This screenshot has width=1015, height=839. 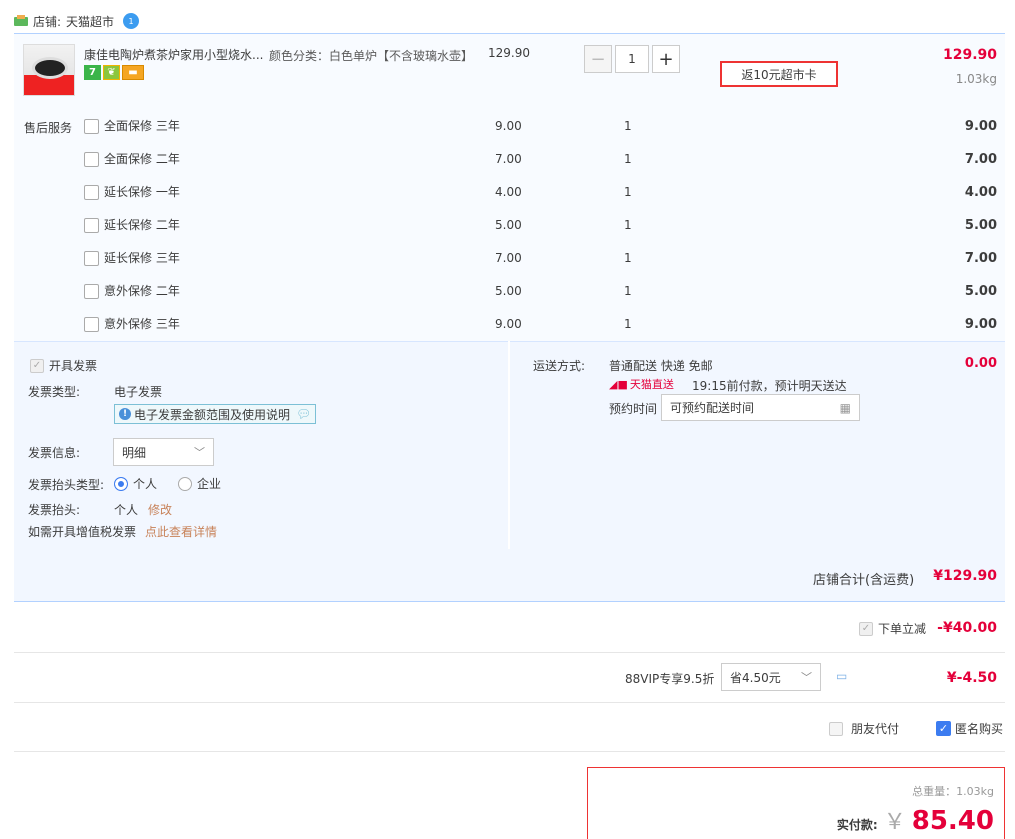 What do you see at coordinates (54, 510) in the screenshot?
I see `invoice-header-label: 发票抬头:` at bounding box center [54, 510].